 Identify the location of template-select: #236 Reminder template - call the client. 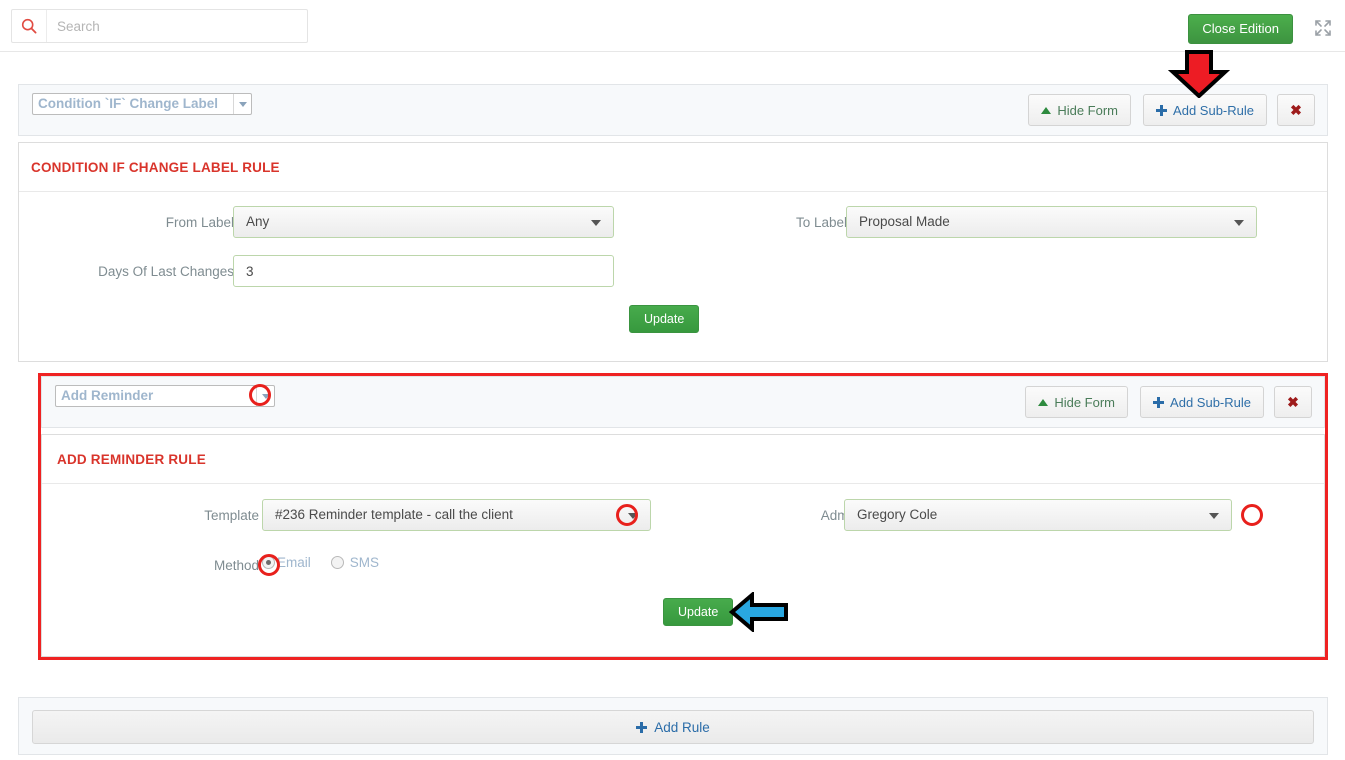
(456, 515).